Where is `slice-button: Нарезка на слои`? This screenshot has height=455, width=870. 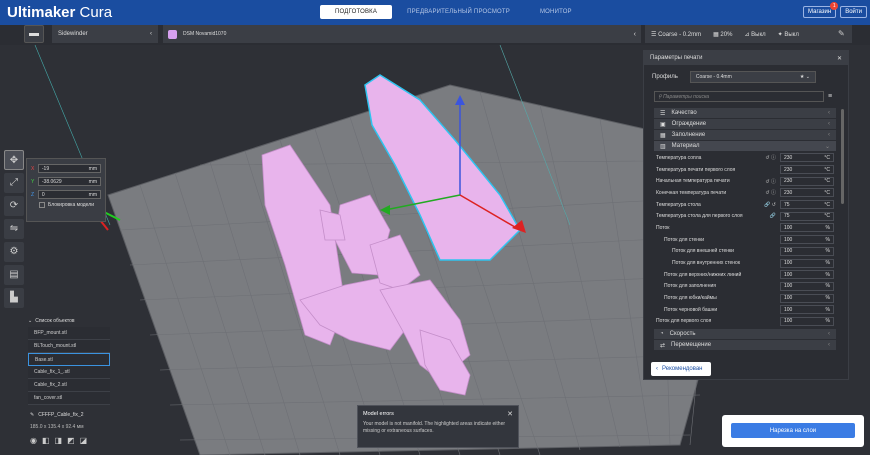
slice-button: Нарезка на слои is located at coordinates (793, 430).